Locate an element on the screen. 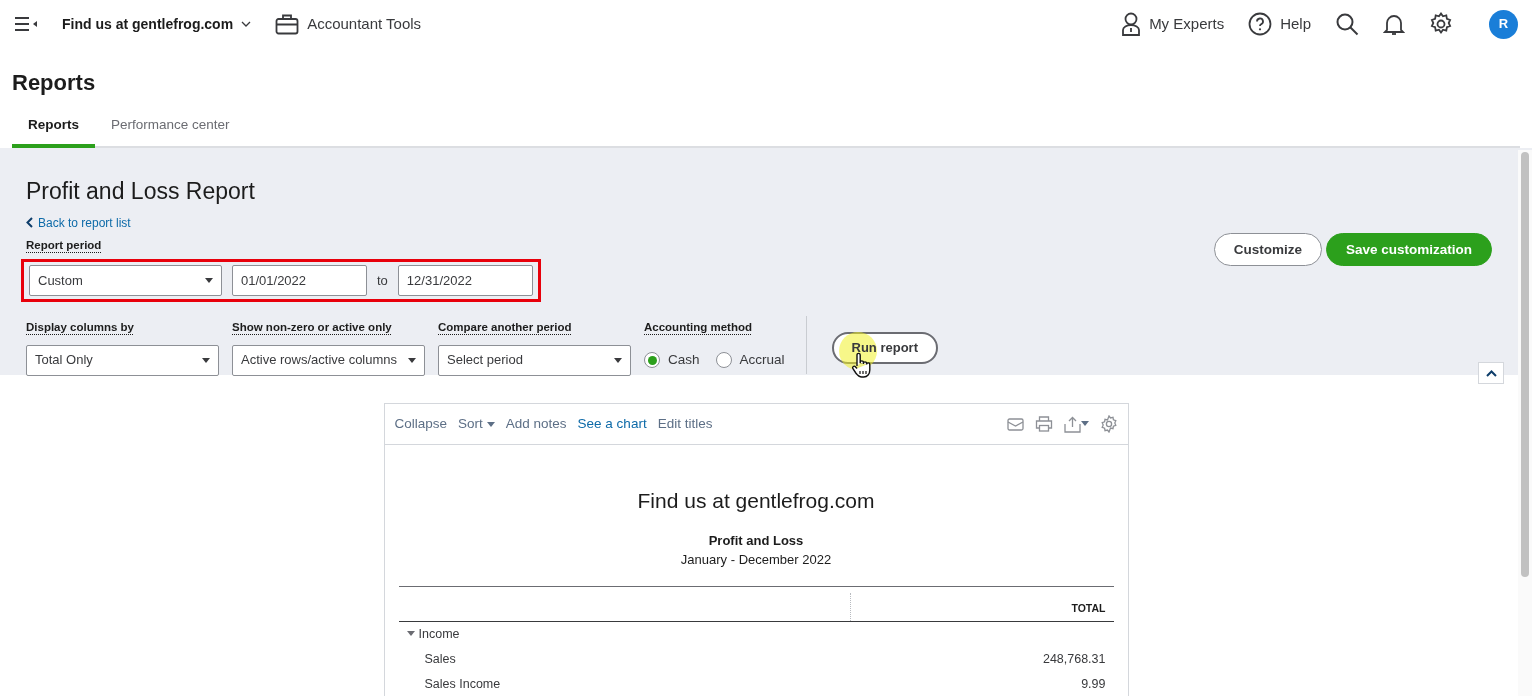 This screenshot has height=696, width=1532. amount: 9.99 is located at coordinates (1093, 684).